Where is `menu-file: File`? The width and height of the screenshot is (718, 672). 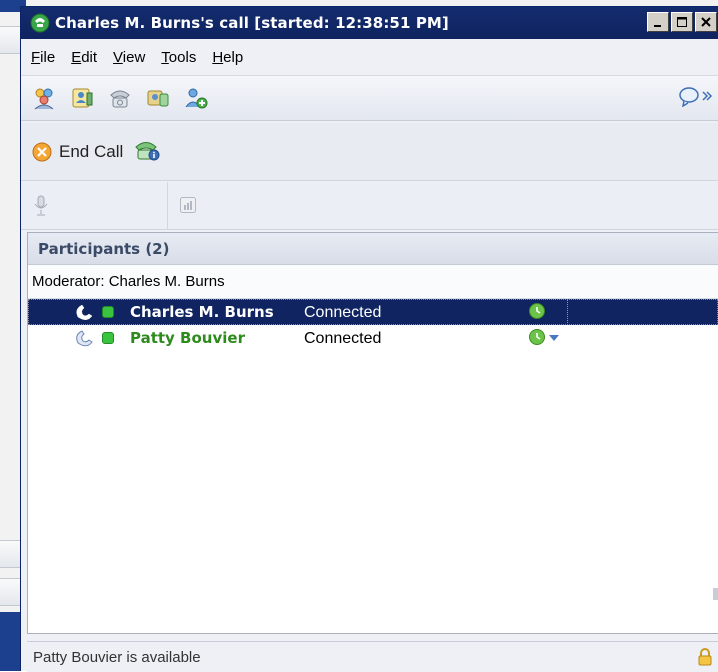
menu-file: File is located at coordinates (43, 57).